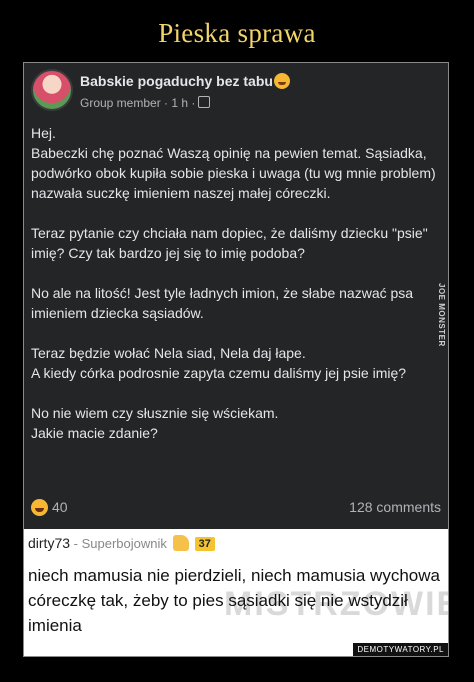 The width and height of the screenshot is (474, 682). I want to click on comment-header: dirty73 - Superbojownik 37, so click(121, 543).